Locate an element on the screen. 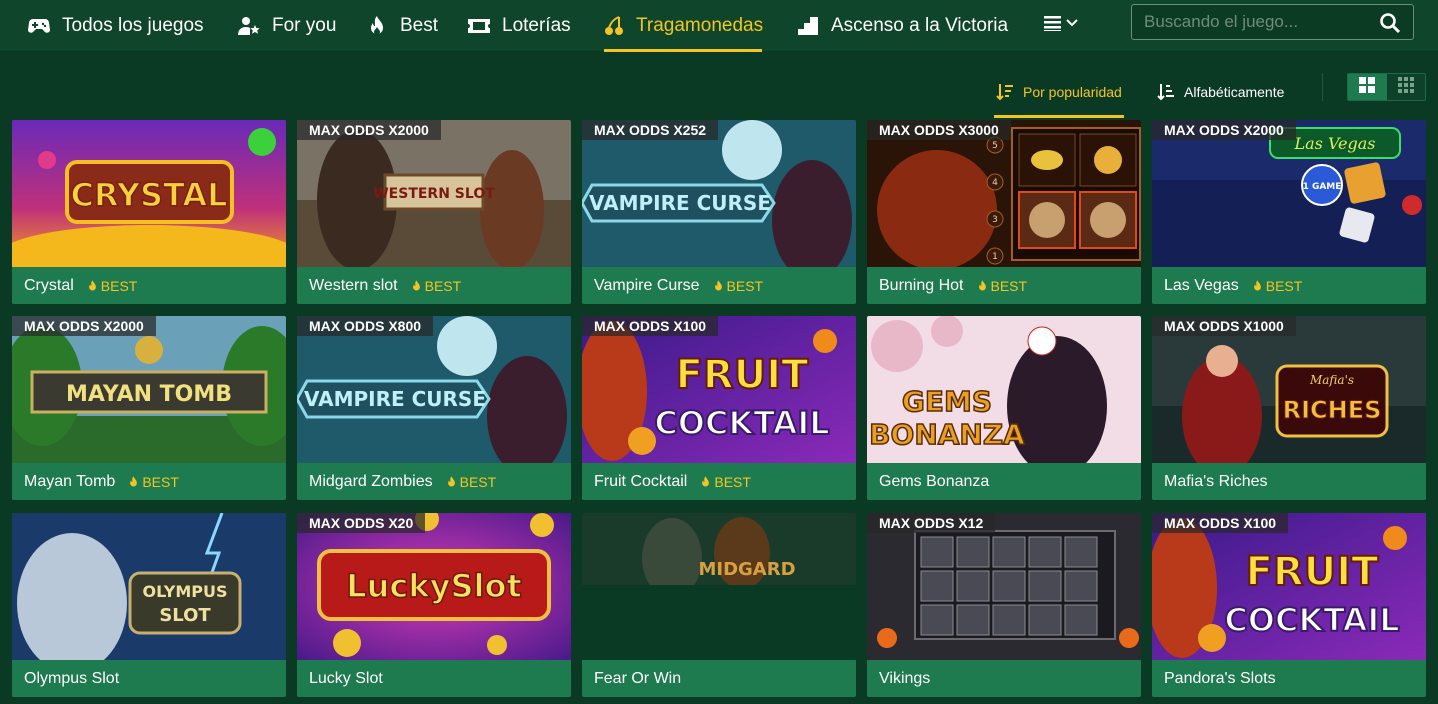 This screenshot has height=704, width=1438. fruit-logo-top: FRUIT is located at coordinates (1312, 572).